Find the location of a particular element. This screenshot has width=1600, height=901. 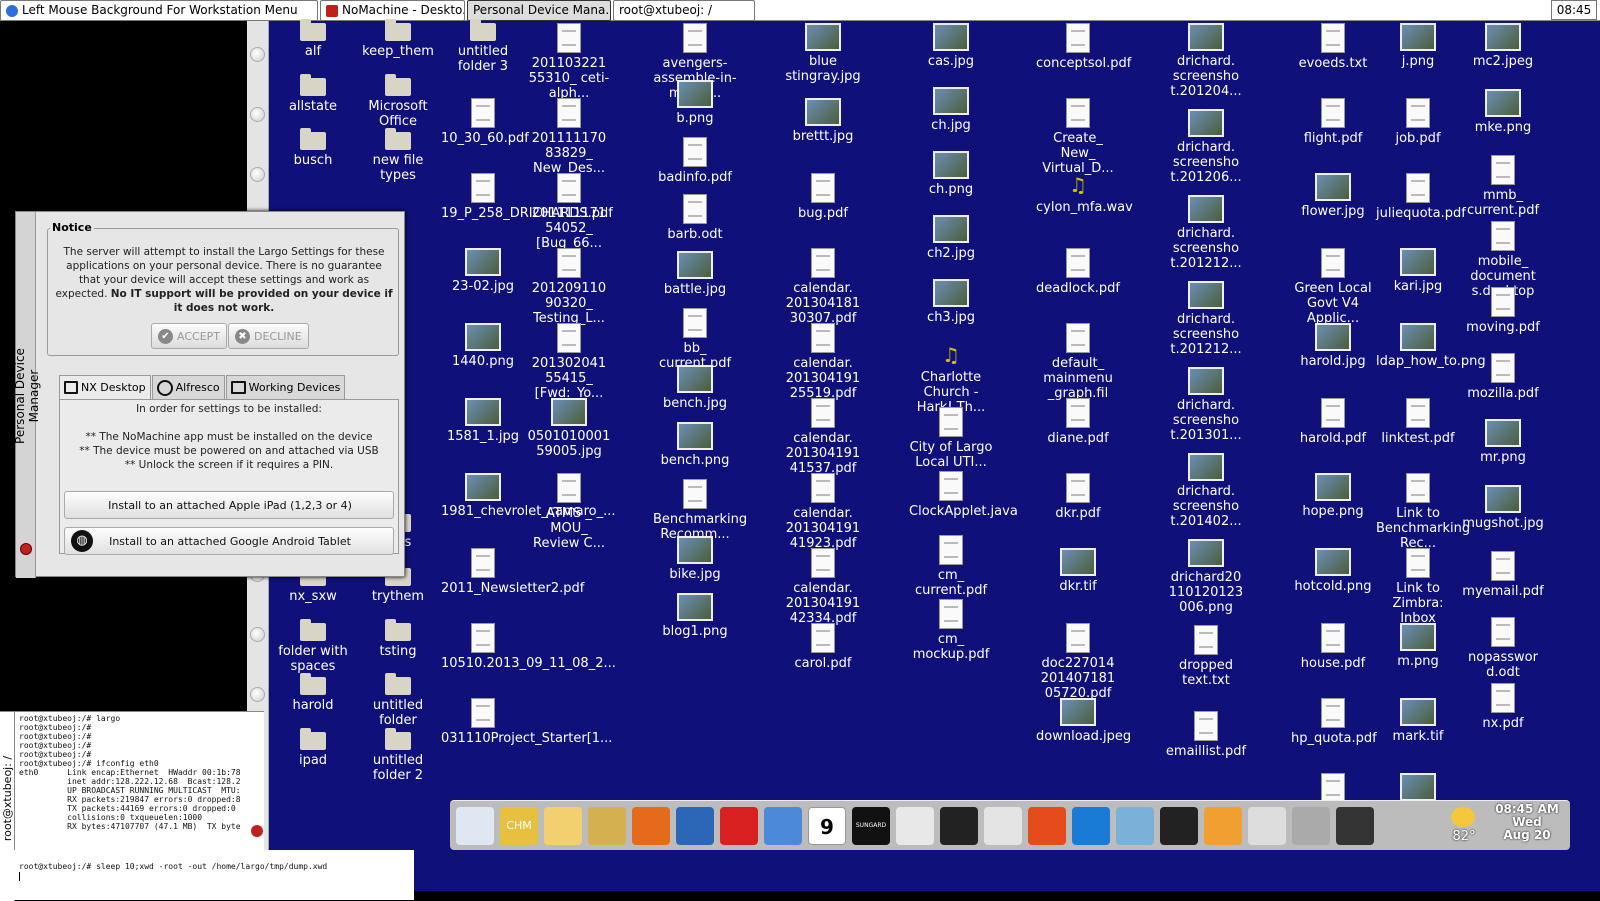

desktop-icon: folder with spaces is located at coordinates (313, 646).